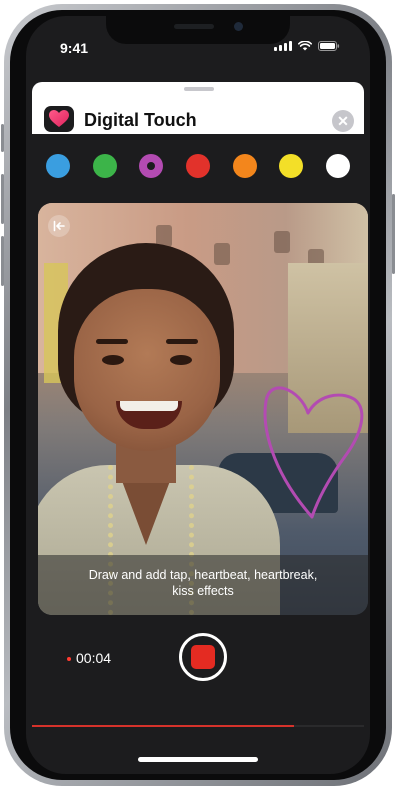 The image size is (396, 790). What do you see at coordinates (58, 166) in the screenshot?
I see `color-swatch-blue` at bounding box center [58, 166].